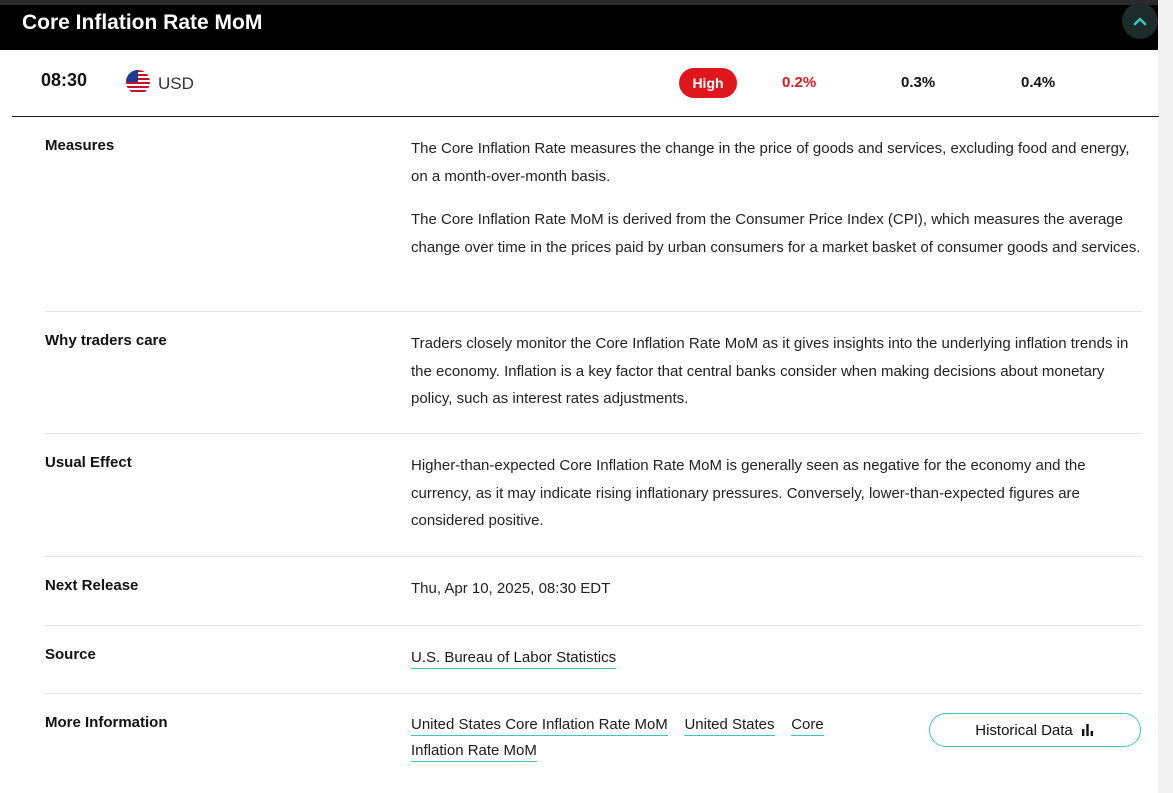 The width and height of the screenshot is (1173, 793). What do you see at coordinates (539, 726) in the screenshot?
I see `link-us-core-inflation-rate-mom: United States Core Inflation Rate MoM` at bounding box center [539, 726].